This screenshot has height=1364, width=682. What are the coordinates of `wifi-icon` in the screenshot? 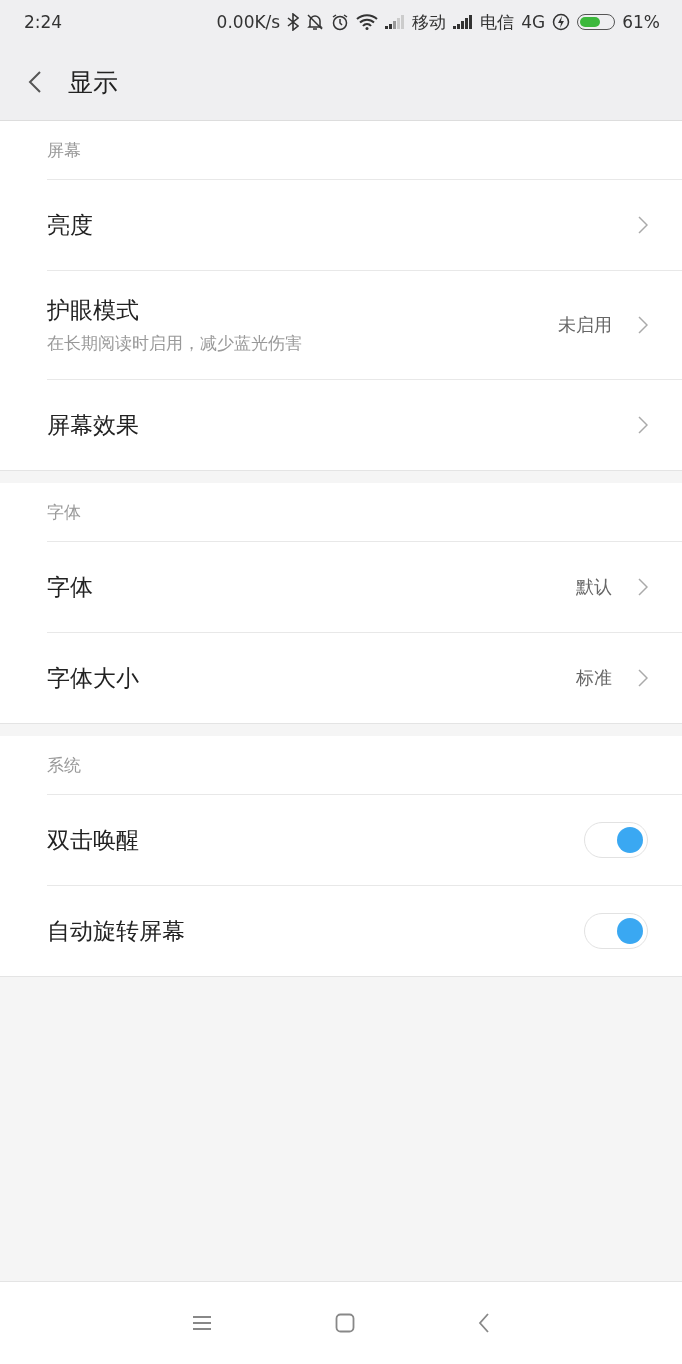 It's located at (367, 22).